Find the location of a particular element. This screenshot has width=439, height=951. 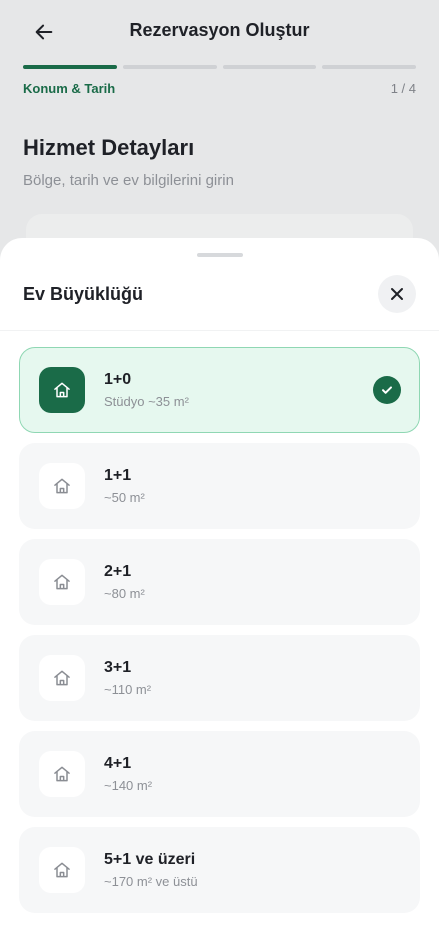

option-title: 5+1 ve üzeri is located at coordinates (150, 859).